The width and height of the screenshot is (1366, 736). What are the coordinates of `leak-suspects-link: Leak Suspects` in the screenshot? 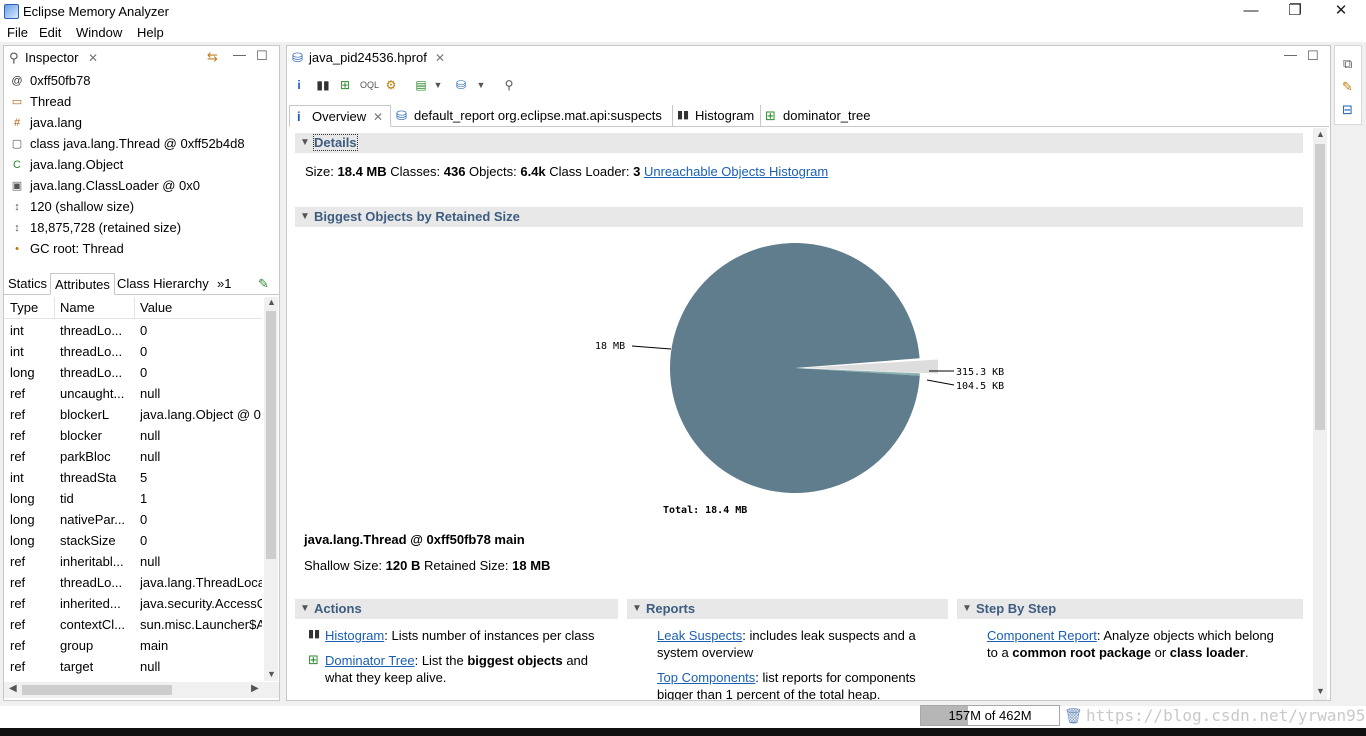 It's located at (699, 635).